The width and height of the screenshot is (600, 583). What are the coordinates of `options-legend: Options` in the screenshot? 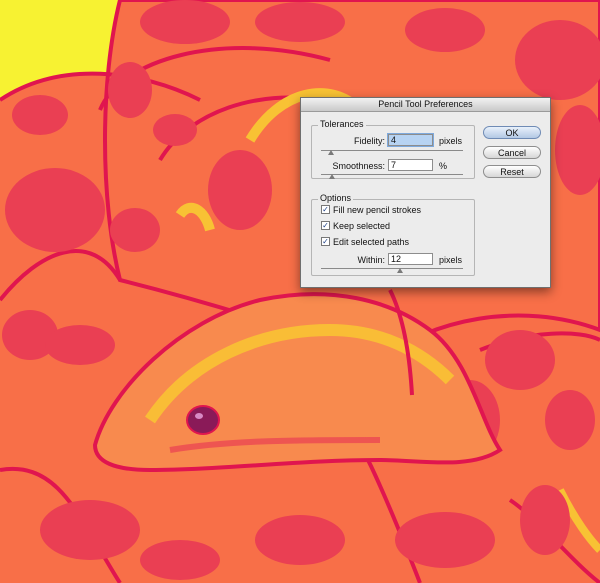 It's located at (336, 198).